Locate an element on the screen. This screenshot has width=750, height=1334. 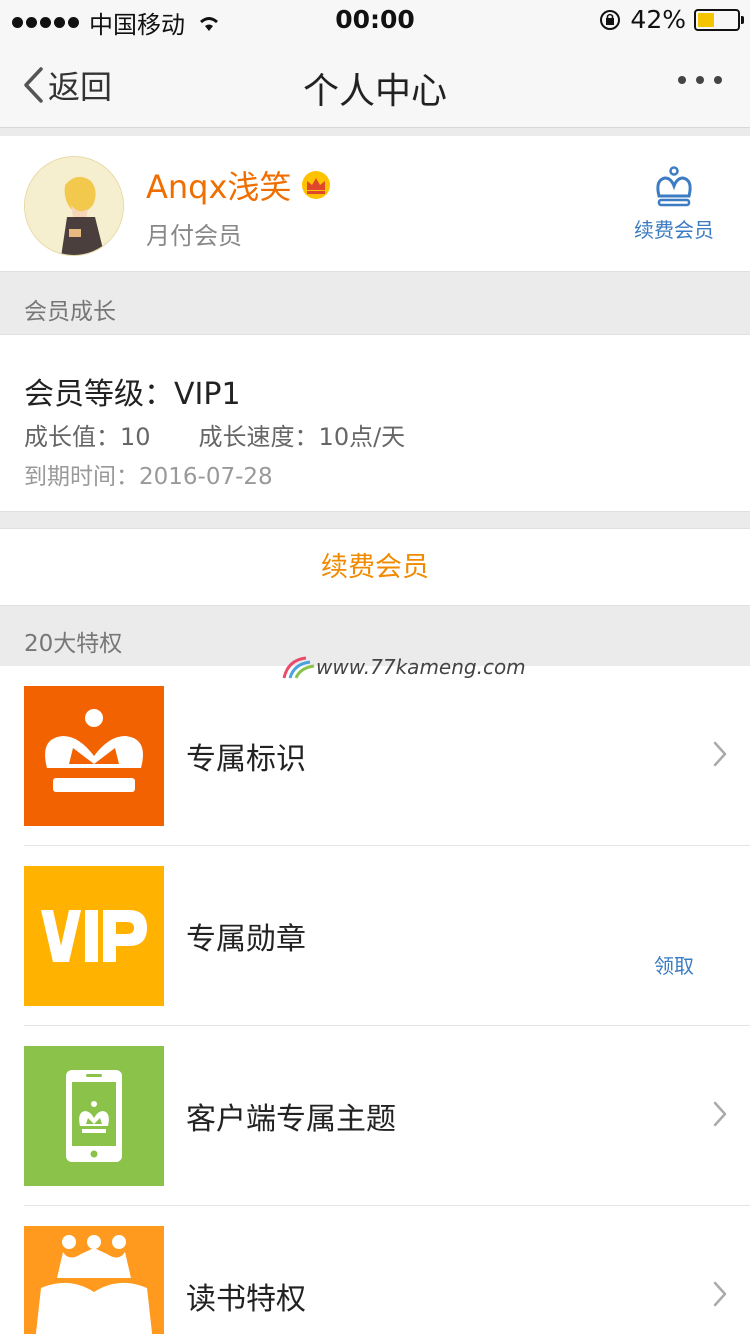
profile-card: Anqx浅笑 月付会员 续费会员 is located at coordinates (375, 204).